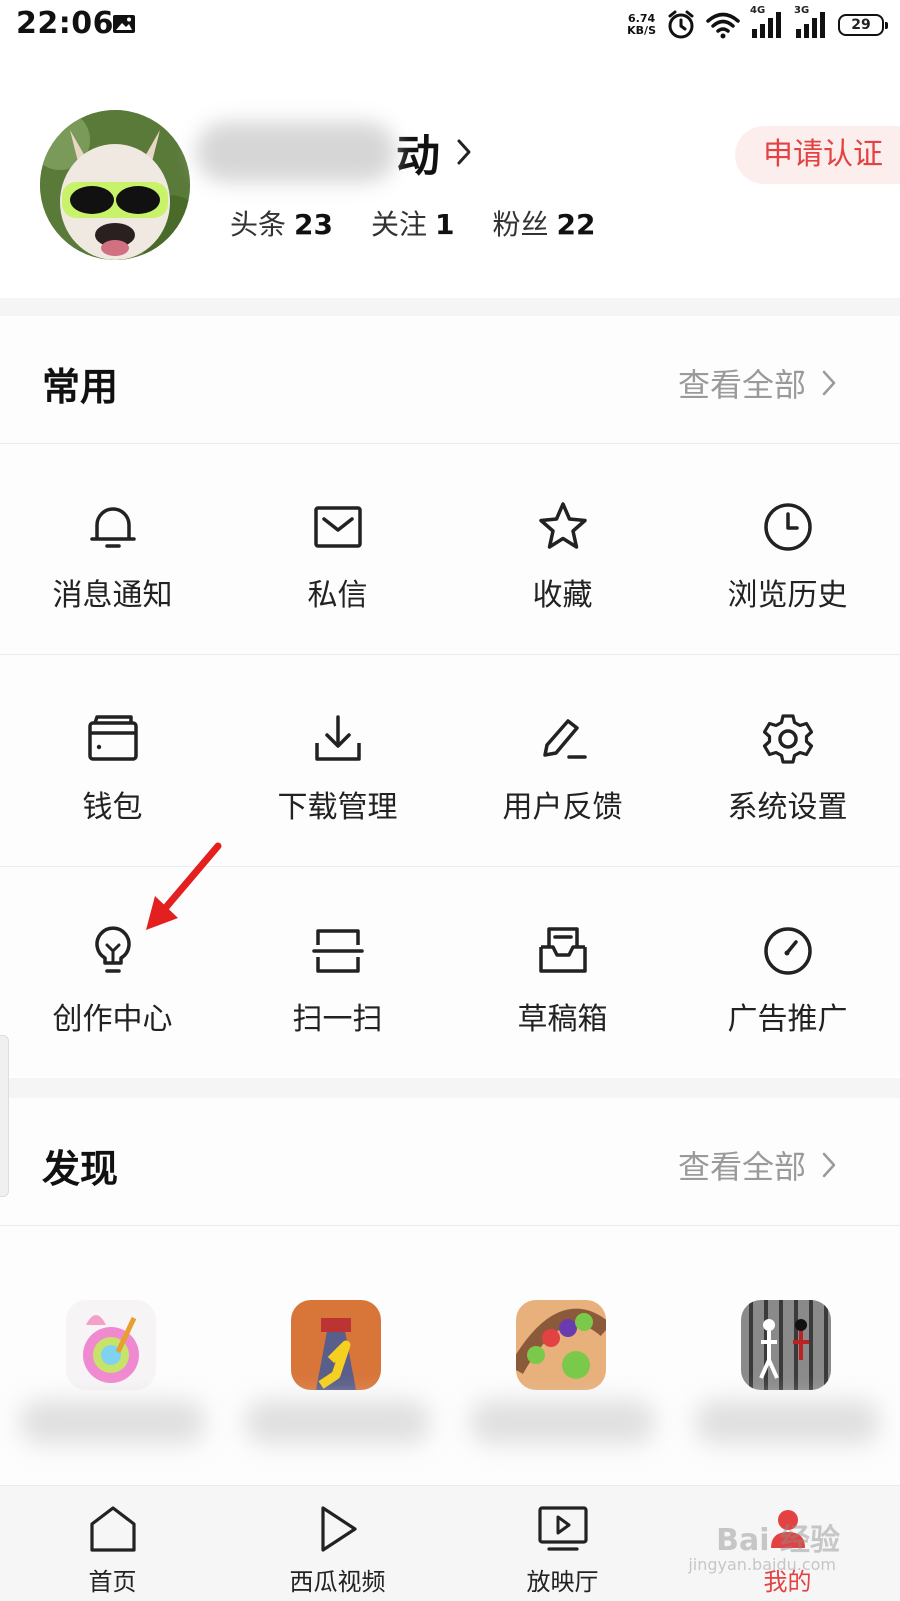  I want to click on common-grid-row-1: 消息通知 私信 收藏 浏览历史, so click(450, 549).